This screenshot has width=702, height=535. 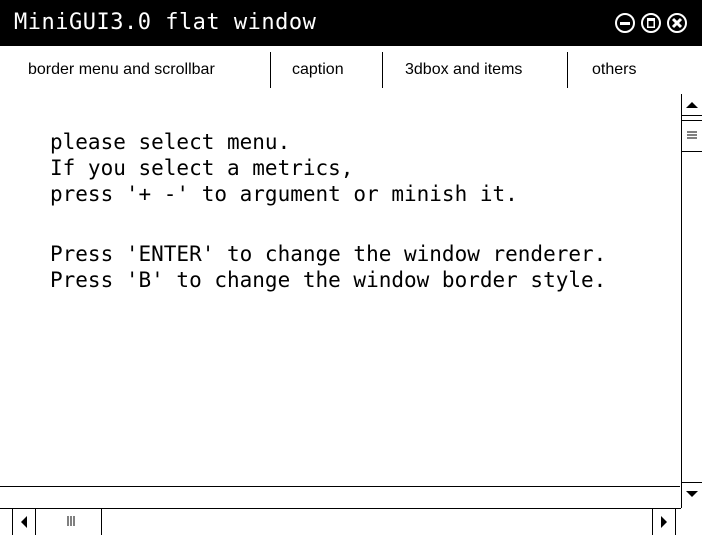 I want to click on scroll-up-button, so click(x=692, y=105).